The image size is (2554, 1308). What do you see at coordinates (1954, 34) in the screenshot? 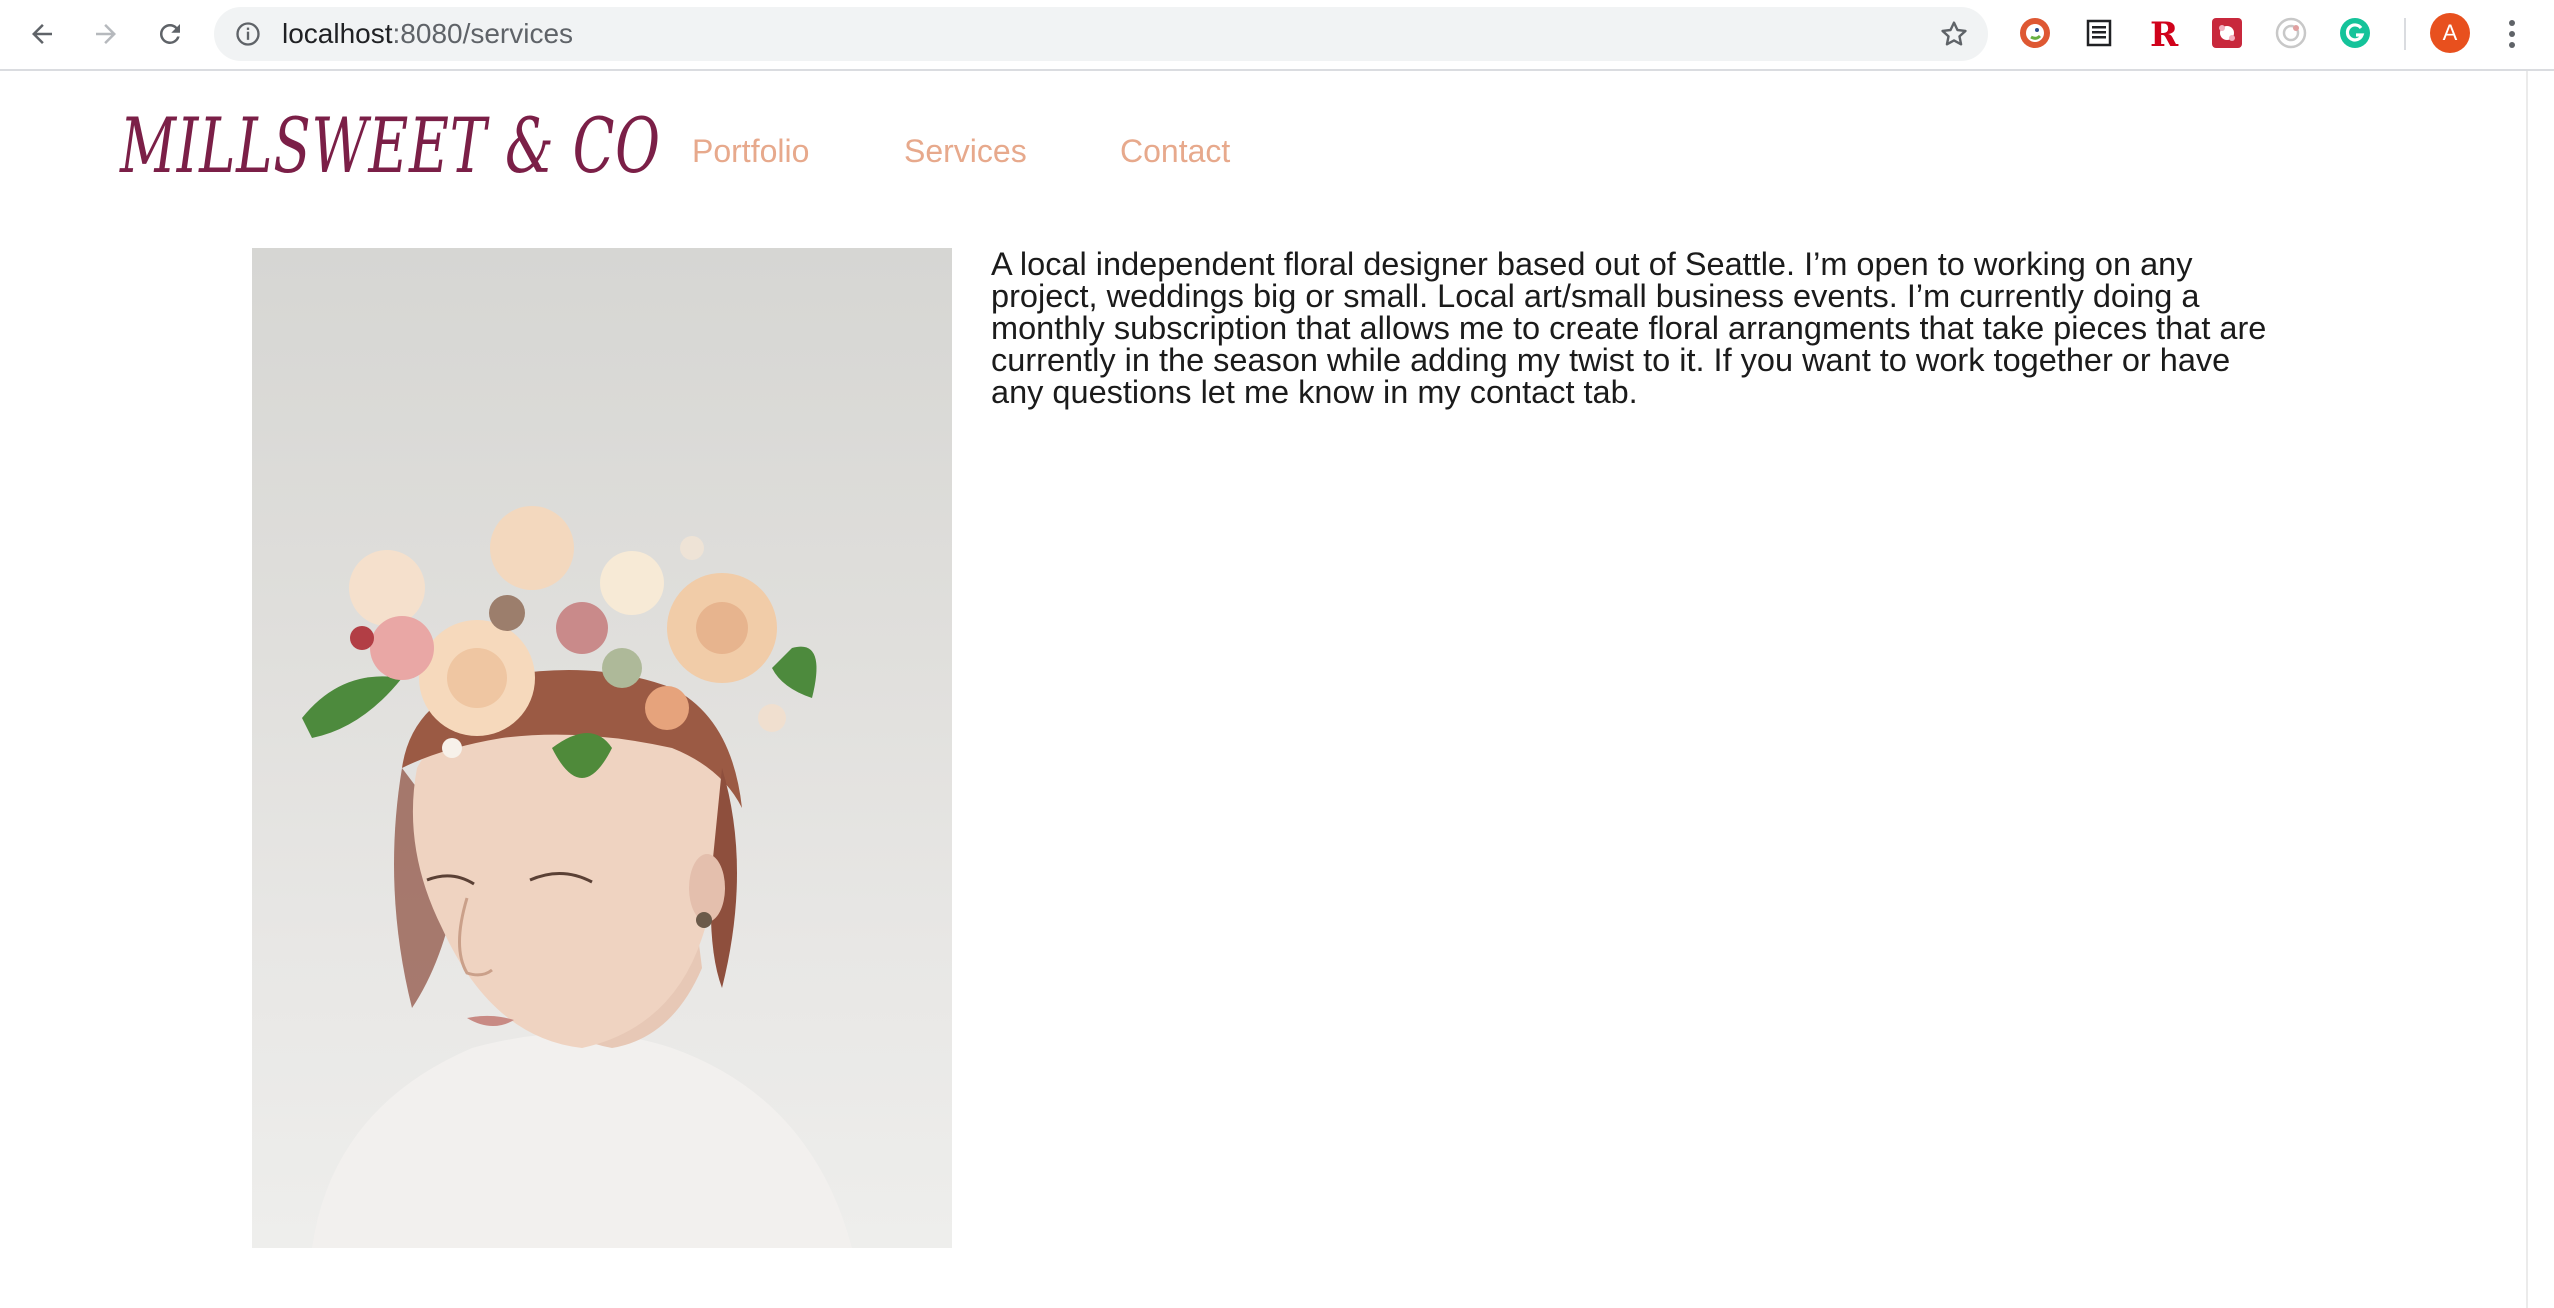
I see `bookmark-star-icon` at bounding box center [1954, 34].